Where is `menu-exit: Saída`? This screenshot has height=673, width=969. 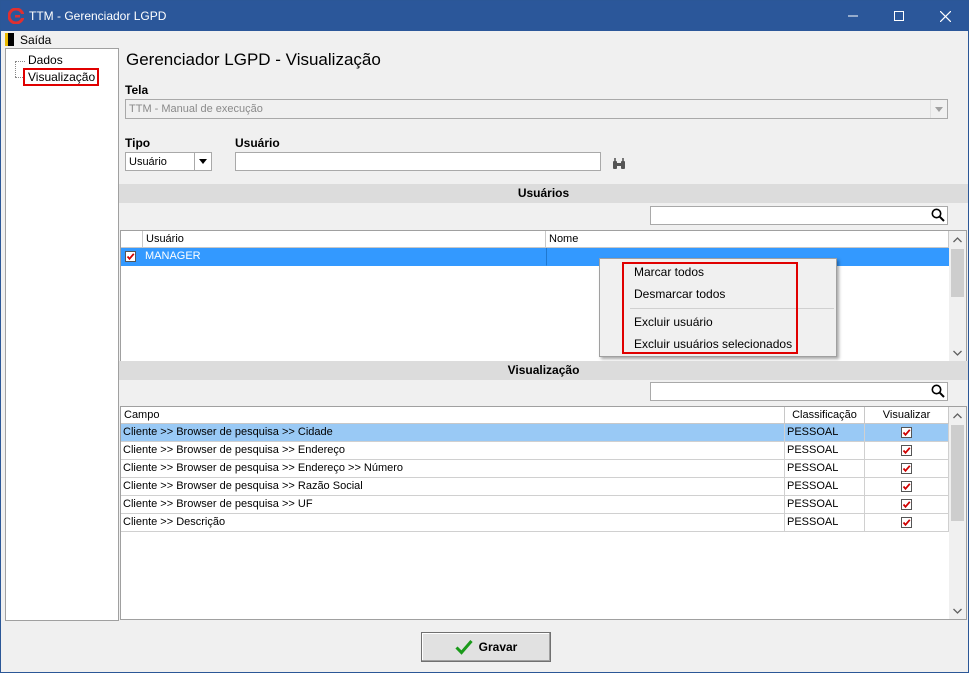 menu-exit: Saída is located at coordinates (28, 39).